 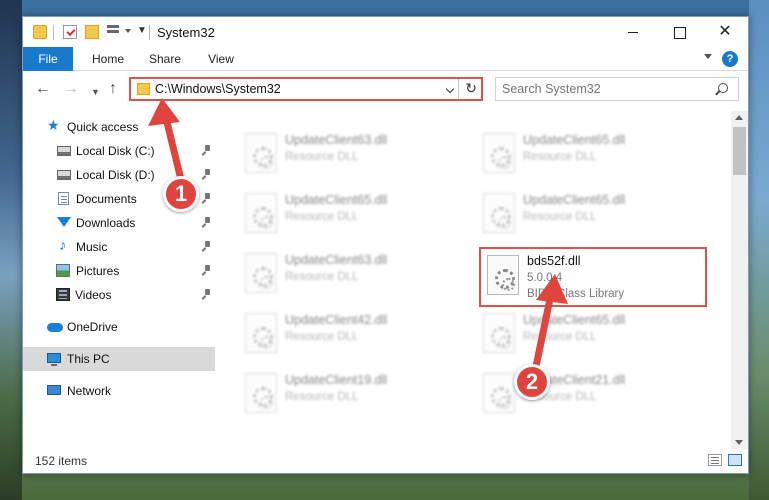 I want to click on search-input, so click(x=602, y=89).